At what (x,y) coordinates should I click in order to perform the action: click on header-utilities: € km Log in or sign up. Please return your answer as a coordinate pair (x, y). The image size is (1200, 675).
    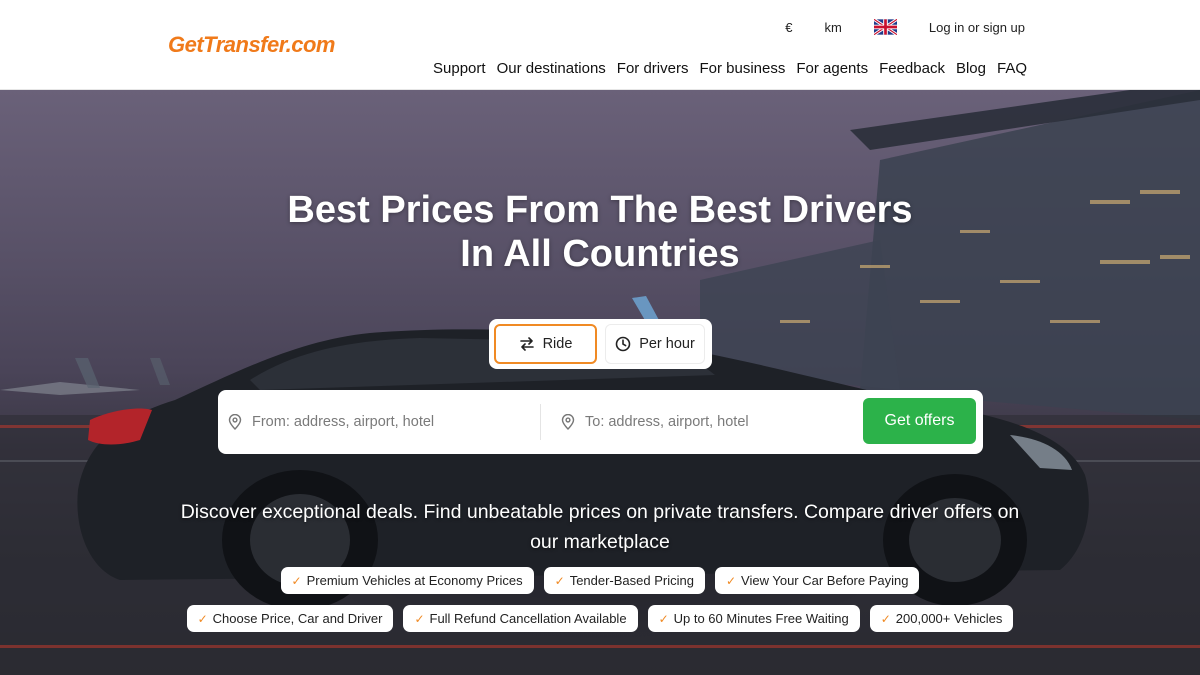
    Looking at the image, I should click on (905, 27).